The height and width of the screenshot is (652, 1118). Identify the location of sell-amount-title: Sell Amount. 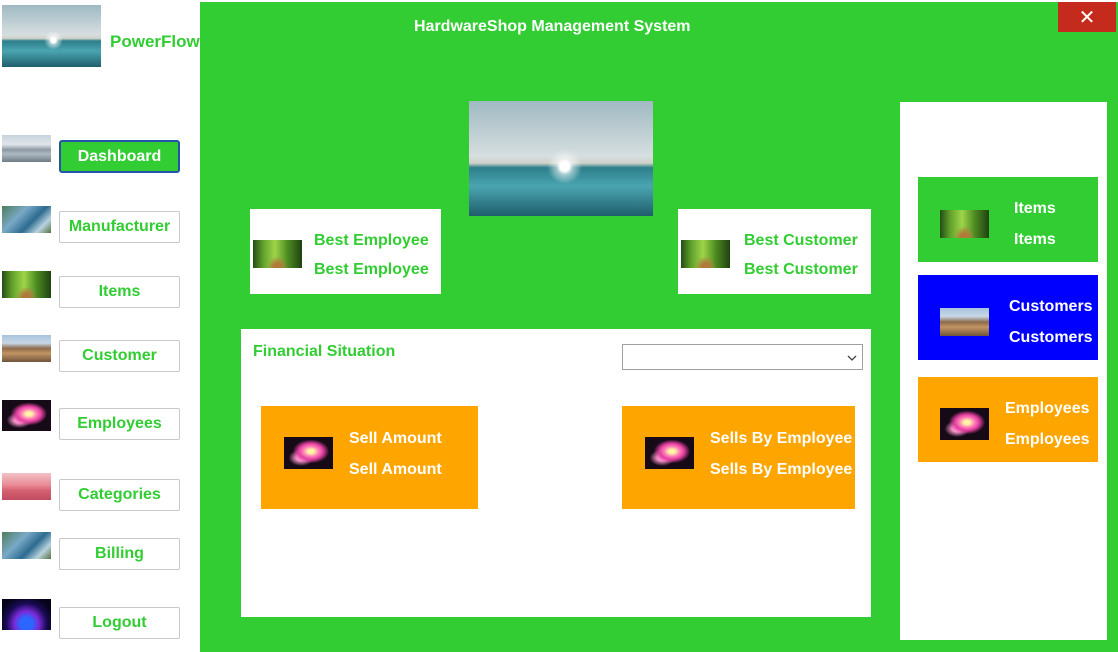
(395, 438).